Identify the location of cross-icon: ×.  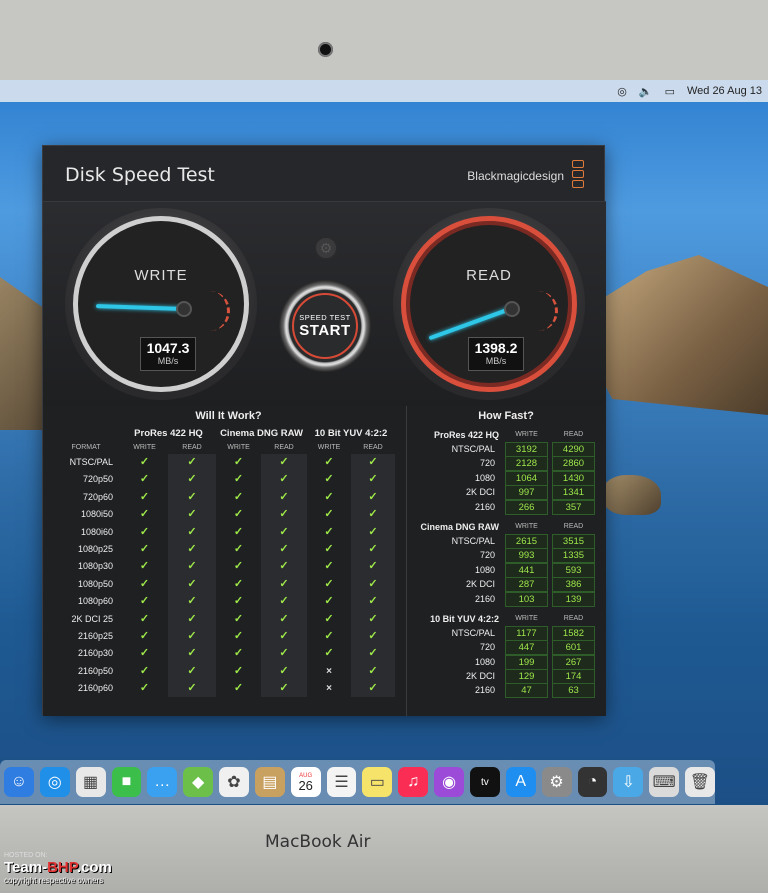
(329, 671).